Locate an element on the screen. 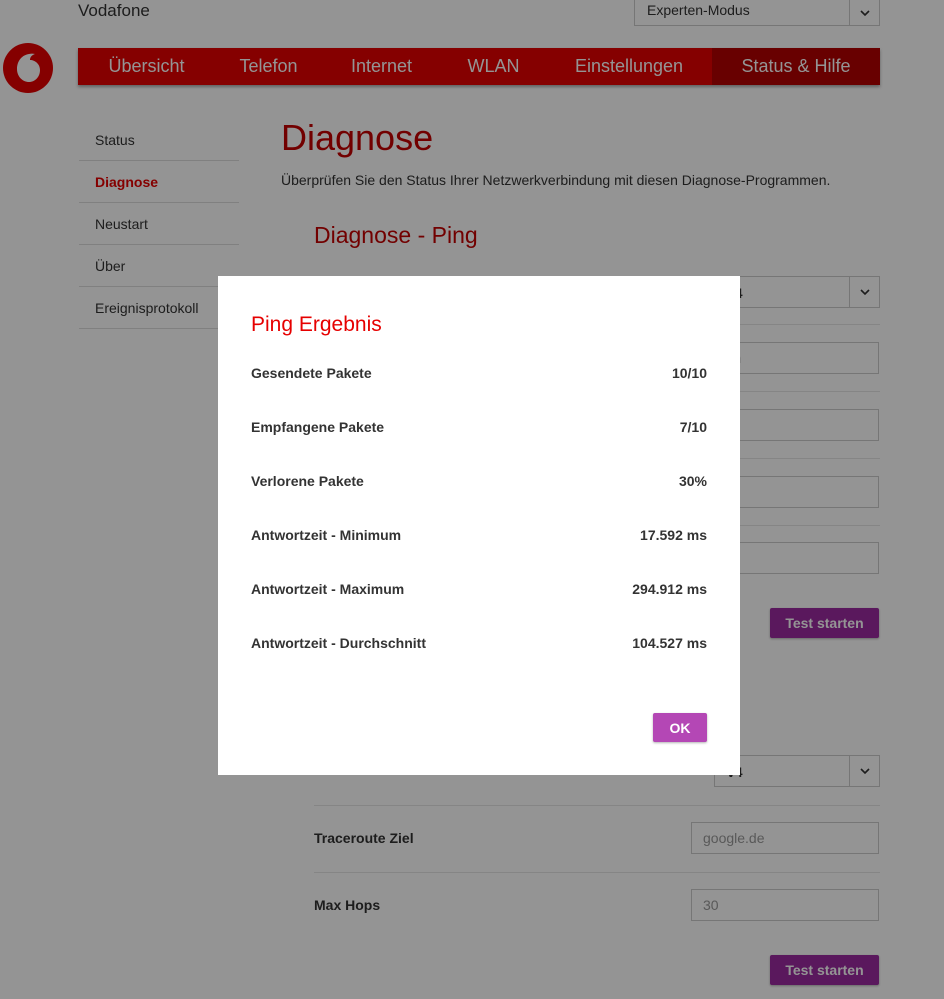 The height and width of the screenshot is (999, 944). result-row-sent: Gesendete Pakete 10/10 is located at coordinates (479, 375).